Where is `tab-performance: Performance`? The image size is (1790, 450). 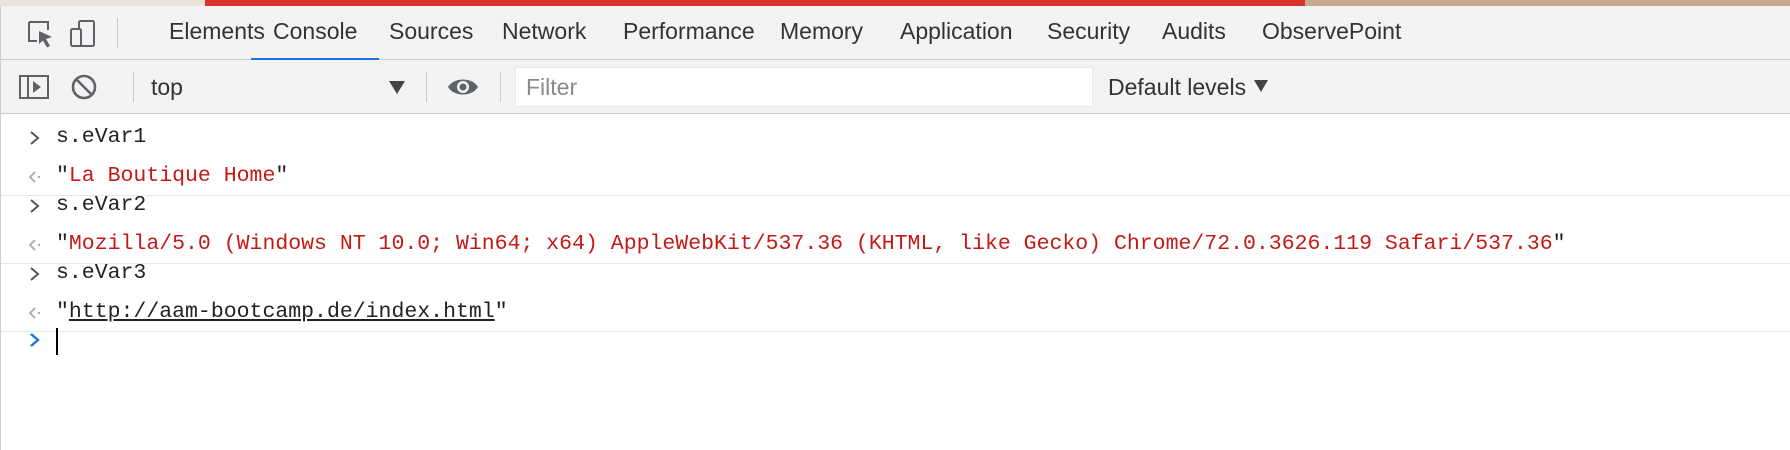 tab-performance: Performance is located at coordinates (689, 33).